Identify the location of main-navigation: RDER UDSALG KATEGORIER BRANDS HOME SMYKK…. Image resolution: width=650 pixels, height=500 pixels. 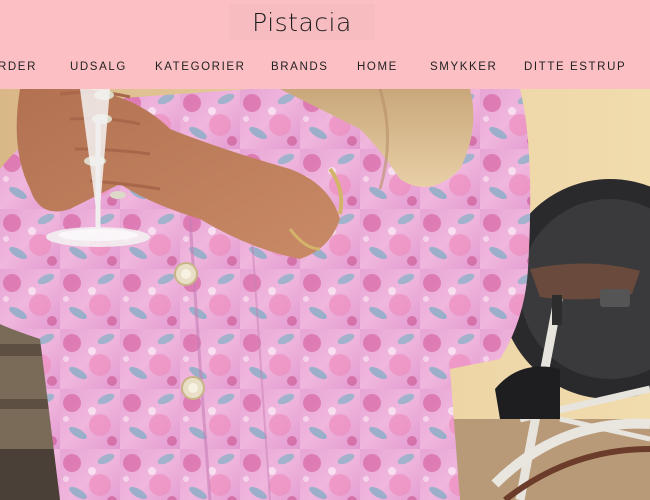
(325, 67).